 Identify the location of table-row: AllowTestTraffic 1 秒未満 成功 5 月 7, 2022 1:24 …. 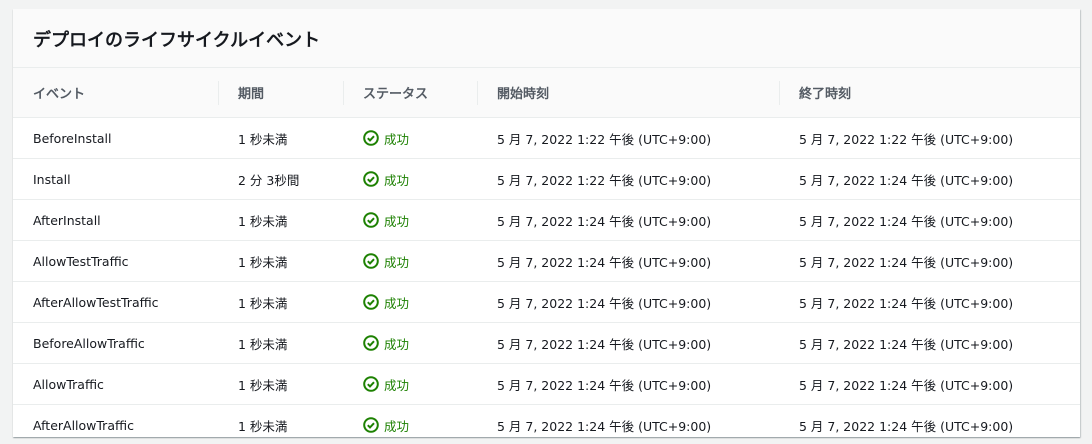
(546, 261).